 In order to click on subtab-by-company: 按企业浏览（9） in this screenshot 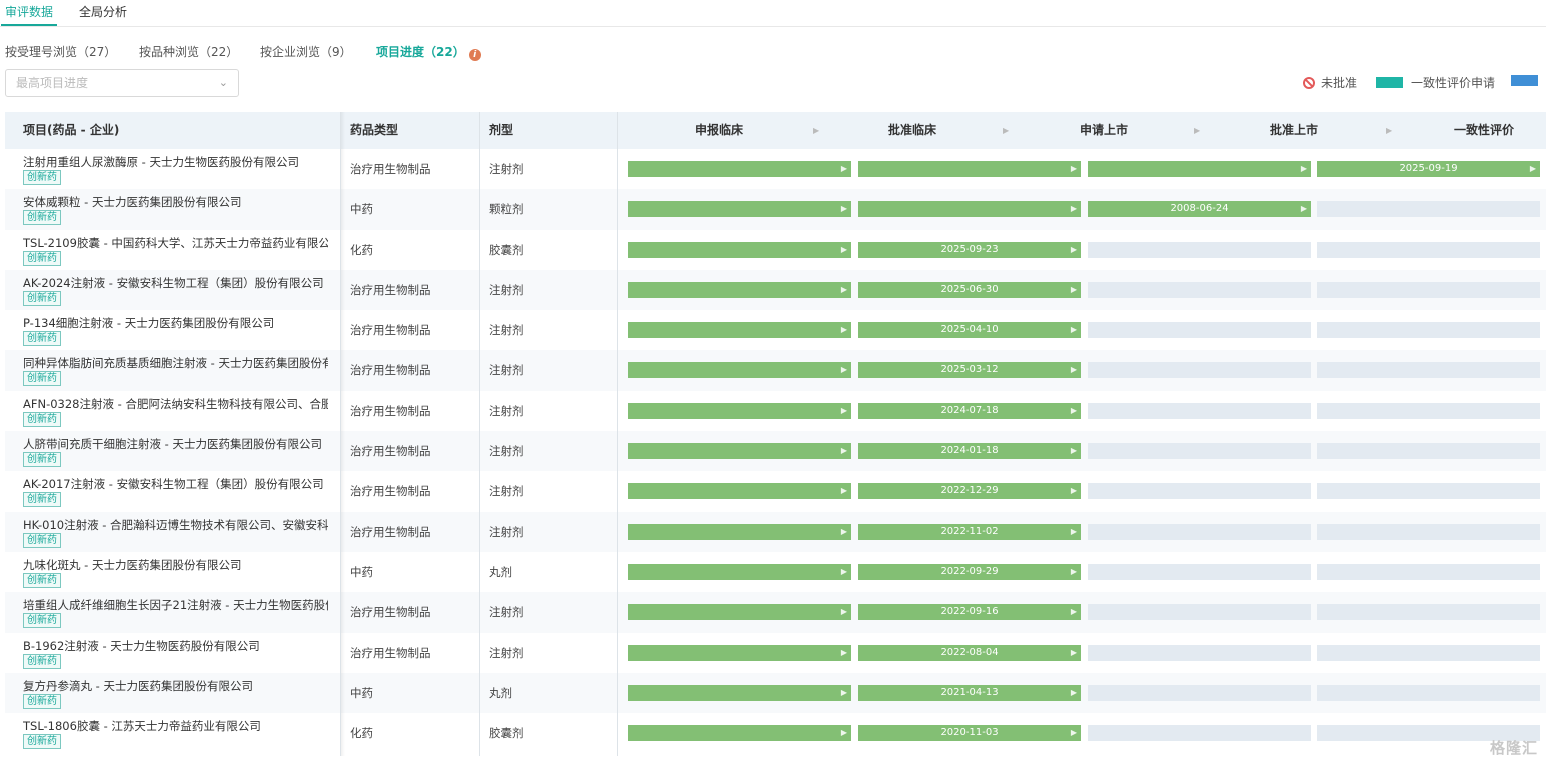, I will do `click(306, 51)`.